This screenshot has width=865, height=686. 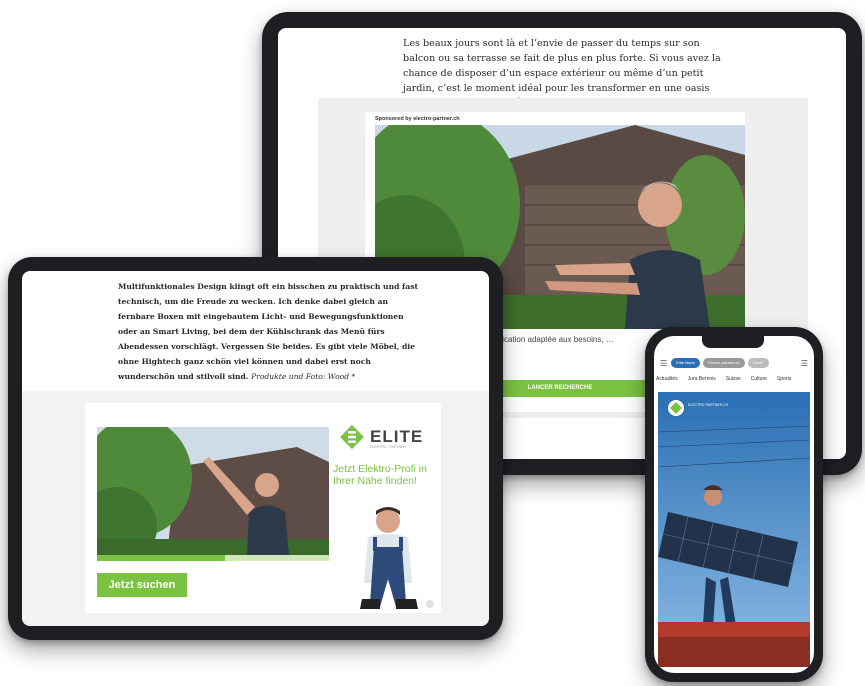 What do you see at coordinates (303, 376) in the screenshot?
I see `article-credit: Produkte und Foto: Wood *` at bounding box center [303, 376].